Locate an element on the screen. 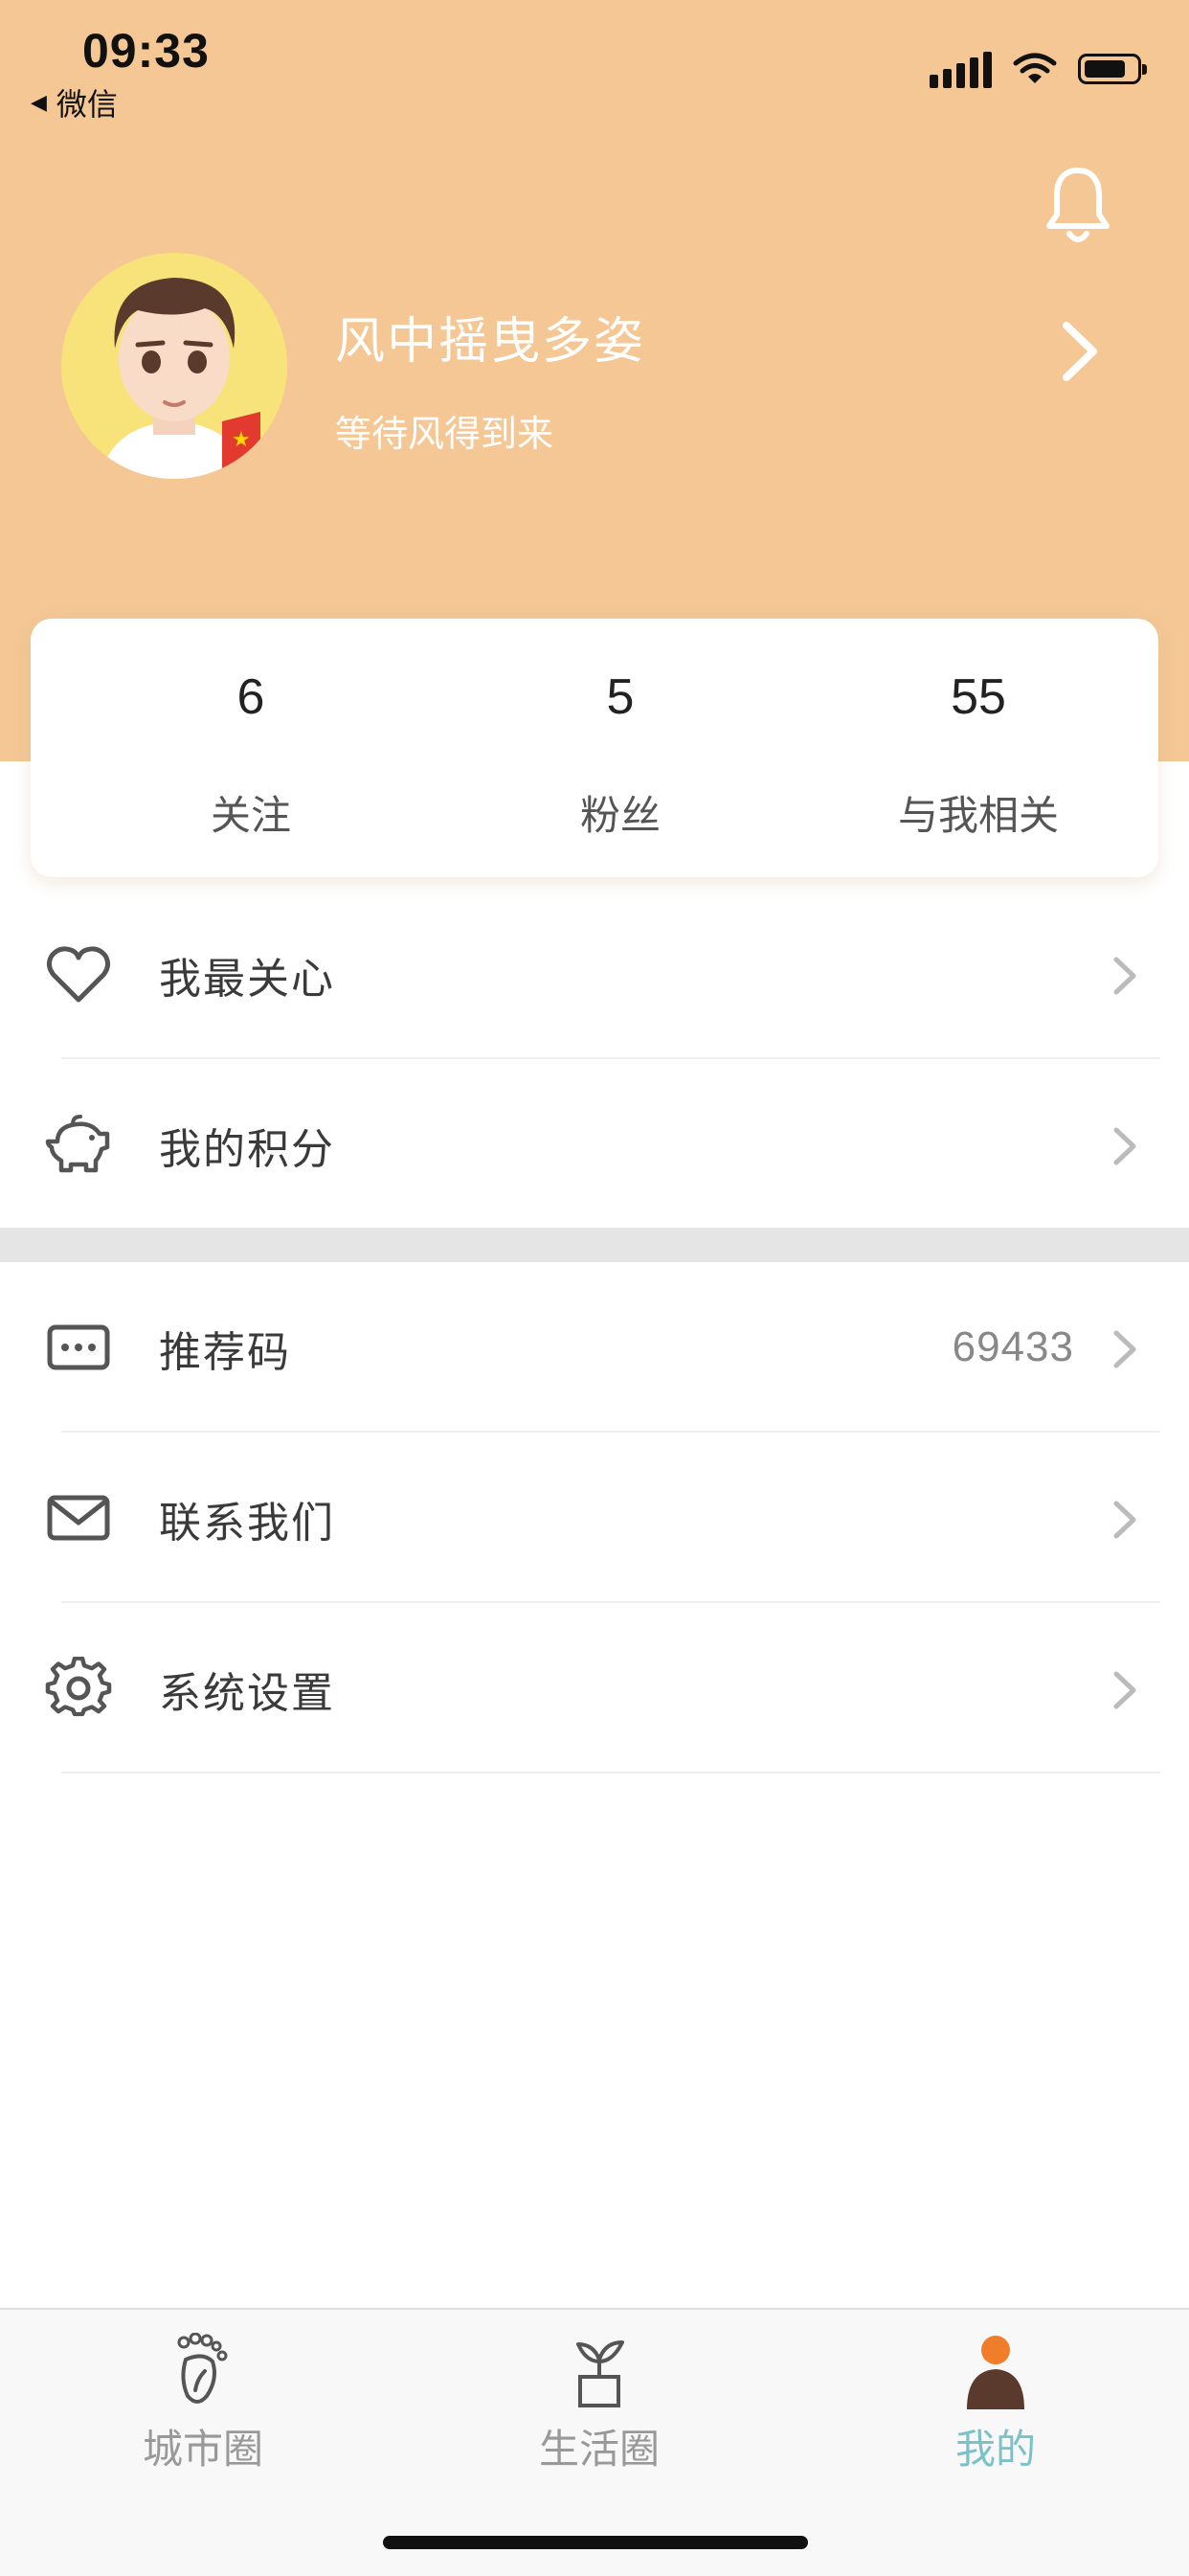 This screenshot has width=1189, height=2576. menu-label: 推荐码 is located at coordinates (225, 1352).